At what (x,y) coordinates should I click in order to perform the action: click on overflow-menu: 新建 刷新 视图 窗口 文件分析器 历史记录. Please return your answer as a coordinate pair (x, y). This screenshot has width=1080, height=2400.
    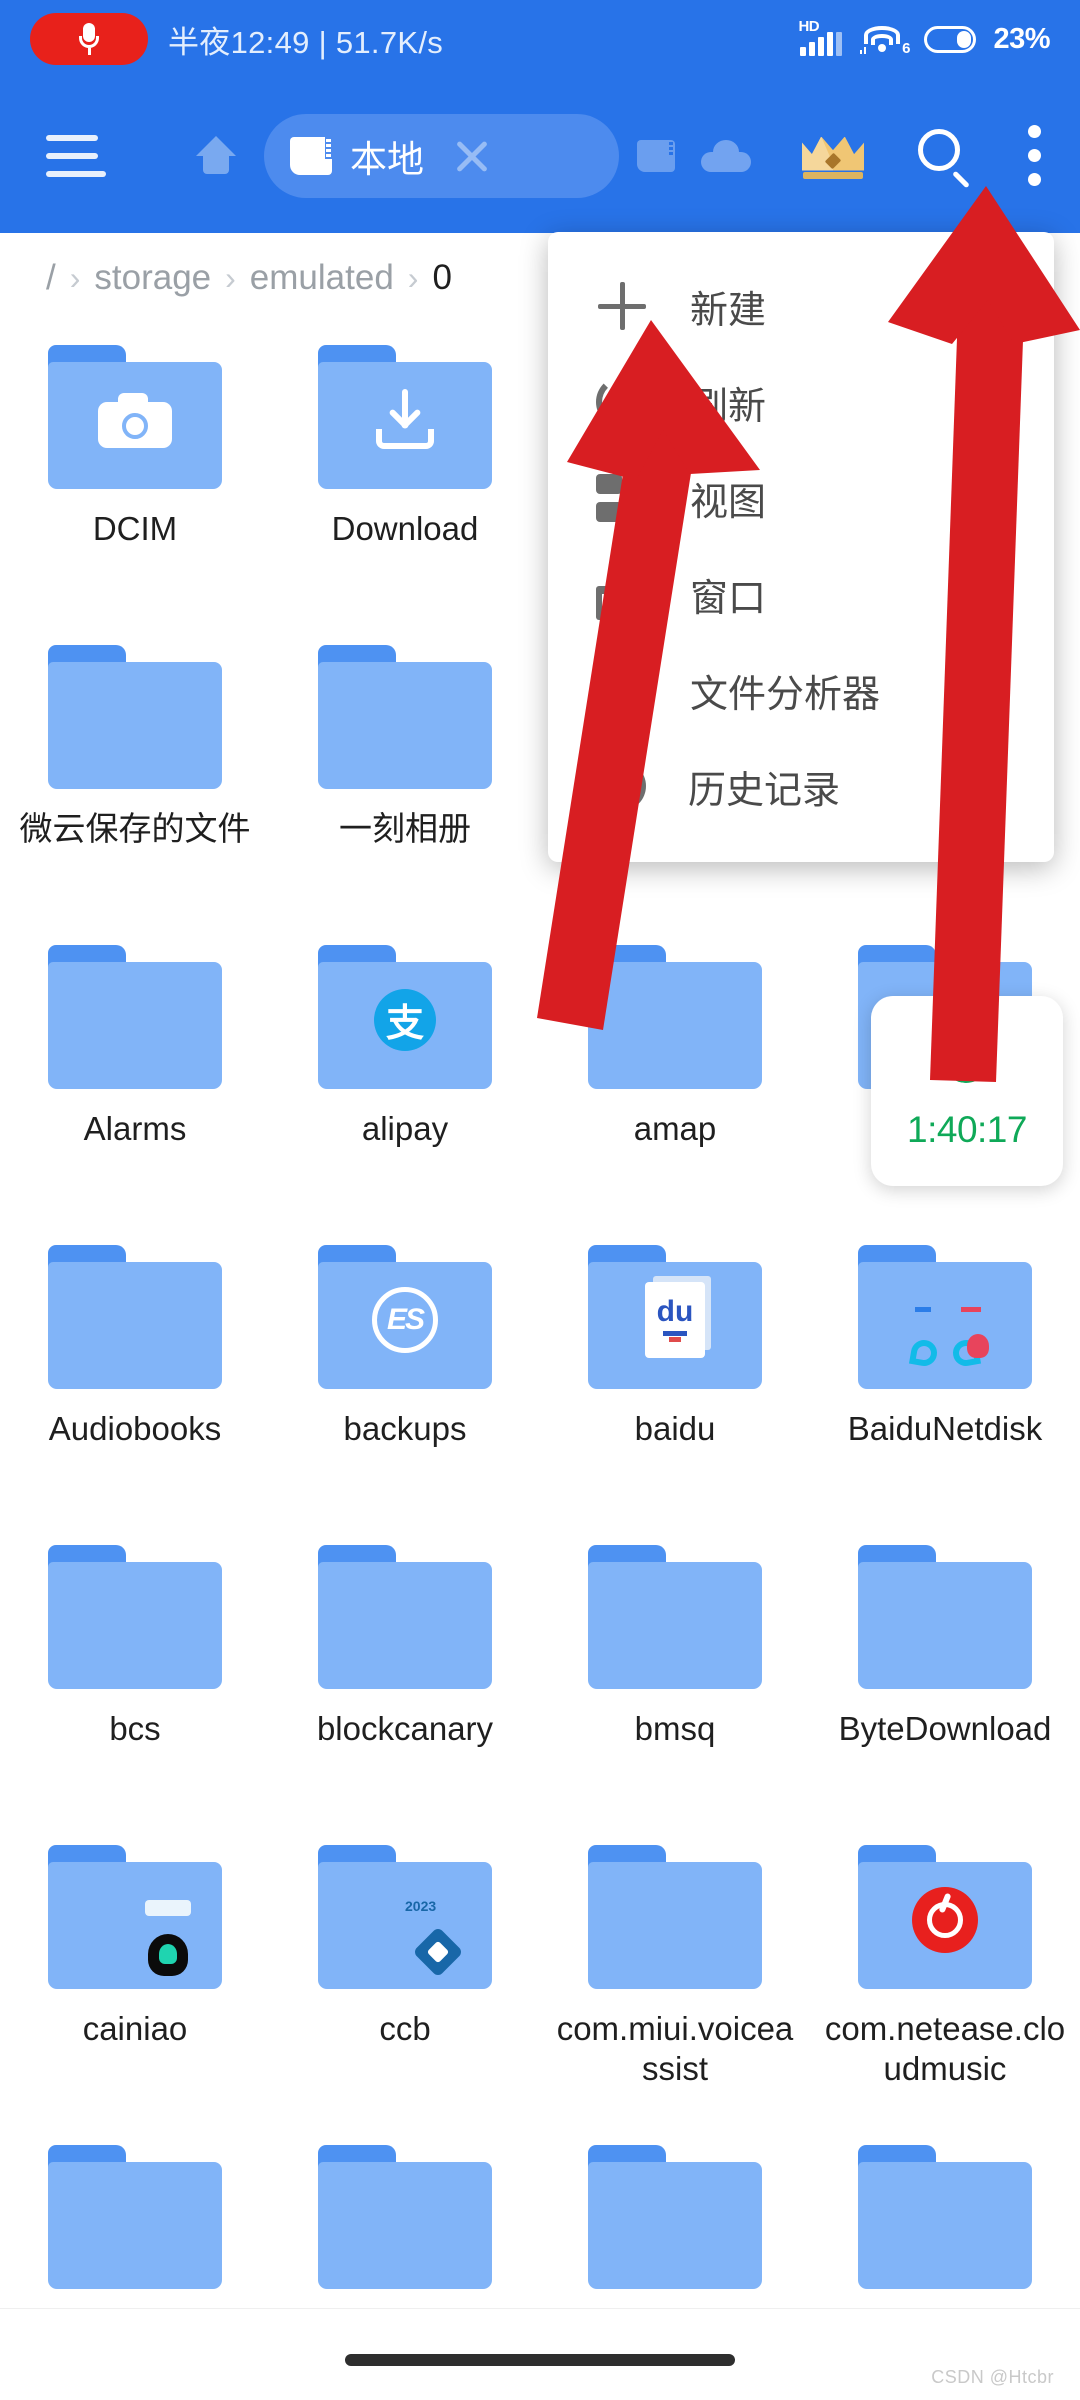
    Looking at the image, I should click on (801, 547).